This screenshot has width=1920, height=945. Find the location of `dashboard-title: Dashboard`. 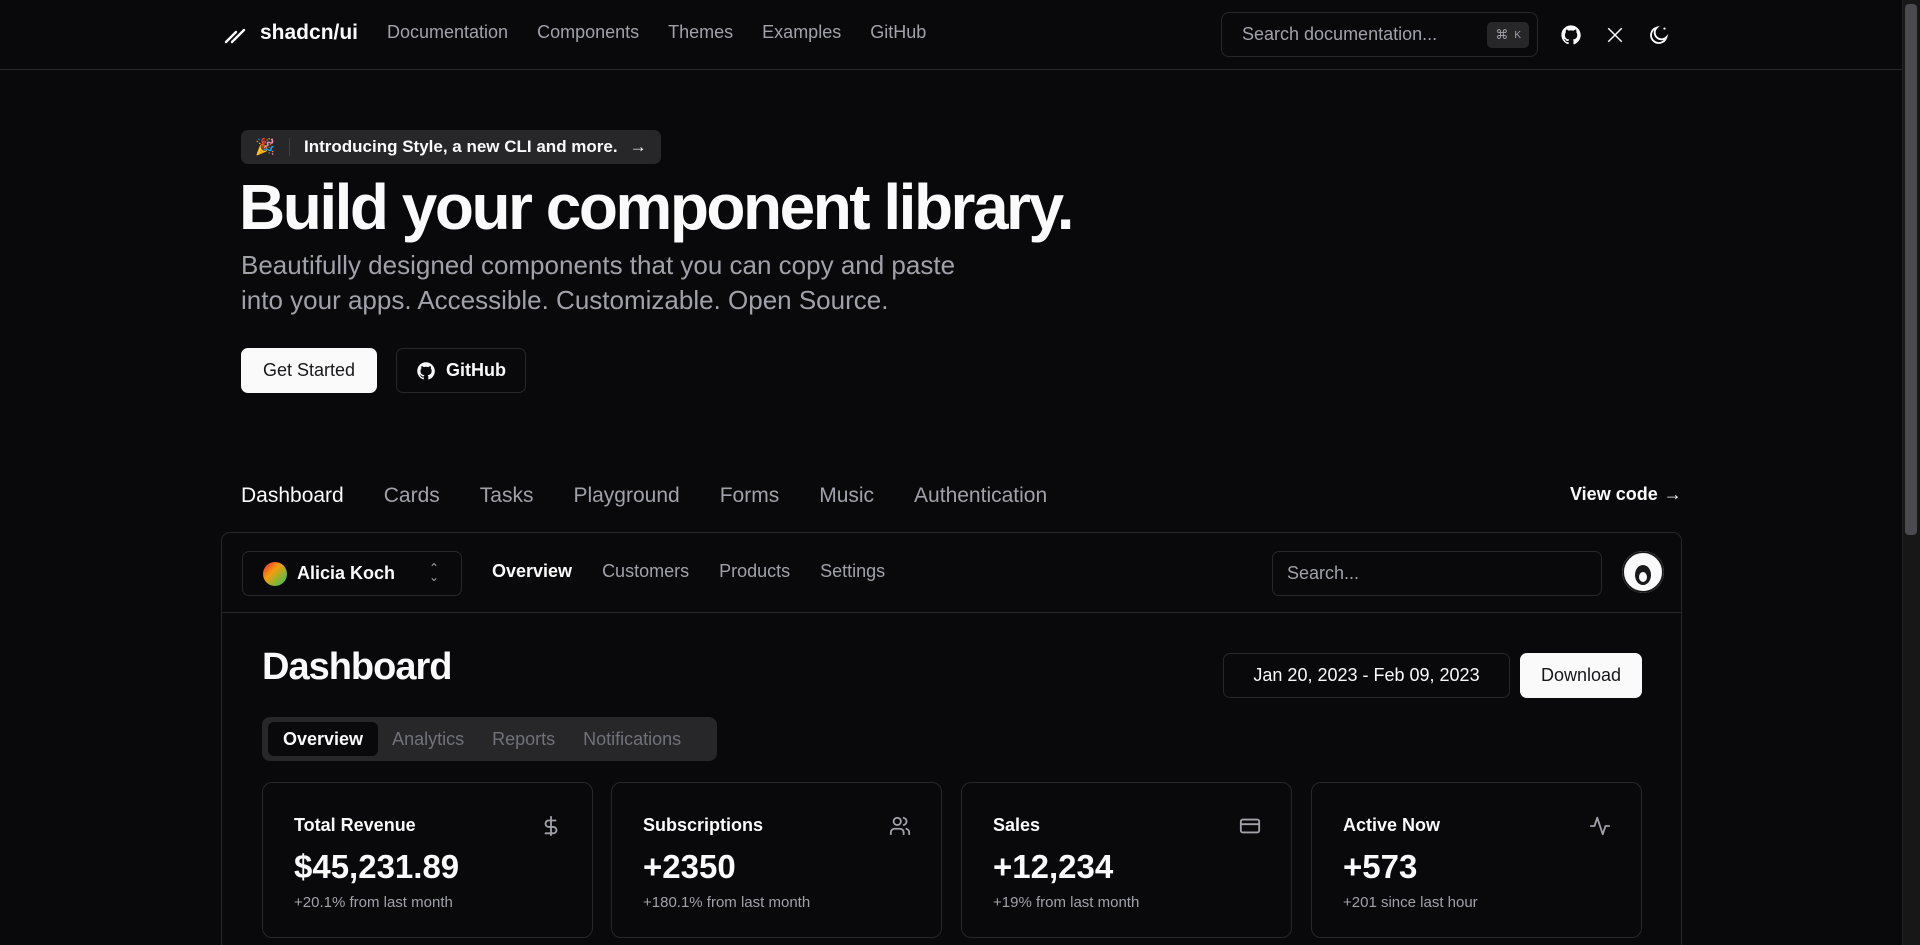

dashboard-title: Dashboard is located at coordinates (357, 667).